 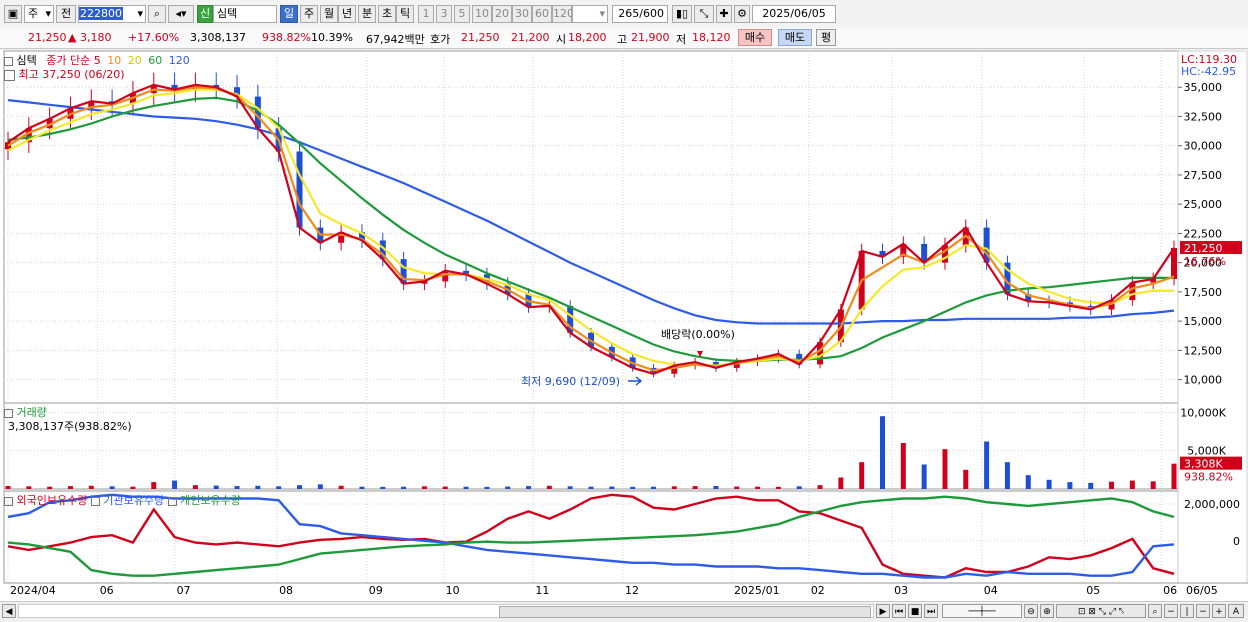 I want to click on date-input: 2025/06/05, so click(x=794, y=14).